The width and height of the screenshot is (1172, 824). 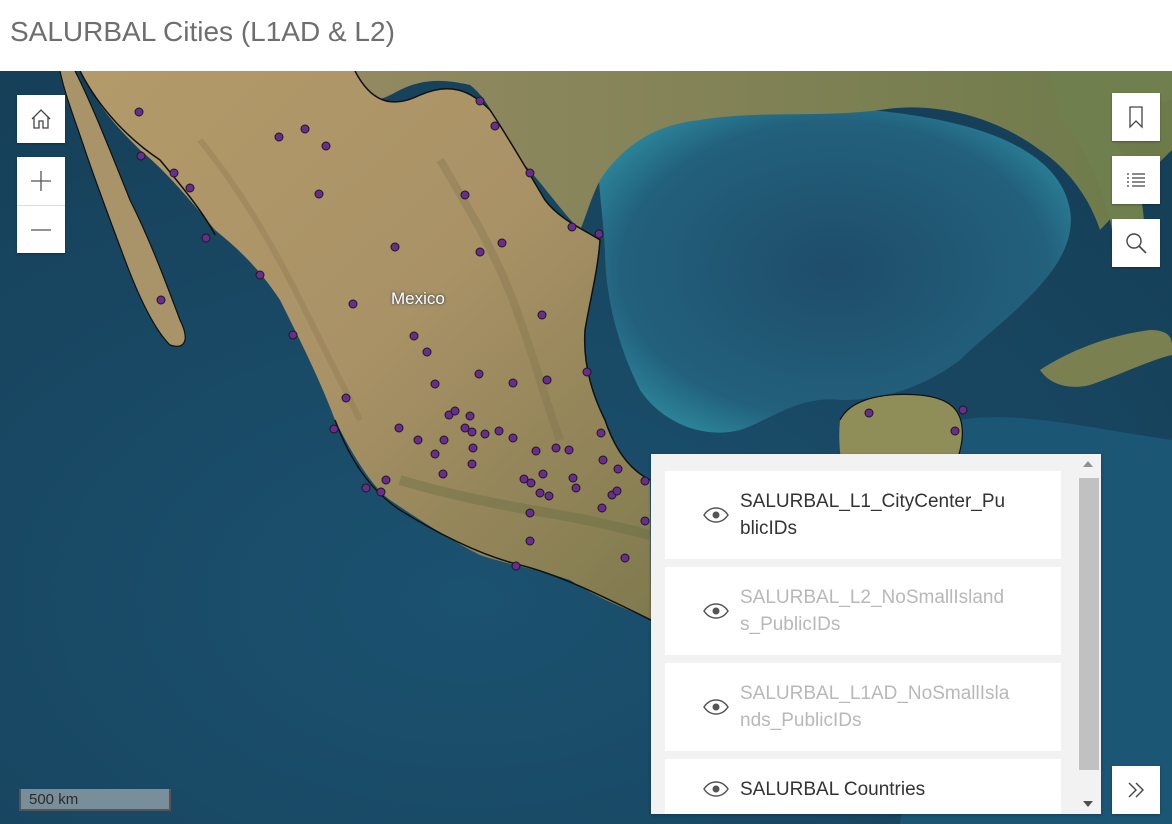 I want to click on layer-item-countries: SALURBAL Countries, so click(x=863, y=786).